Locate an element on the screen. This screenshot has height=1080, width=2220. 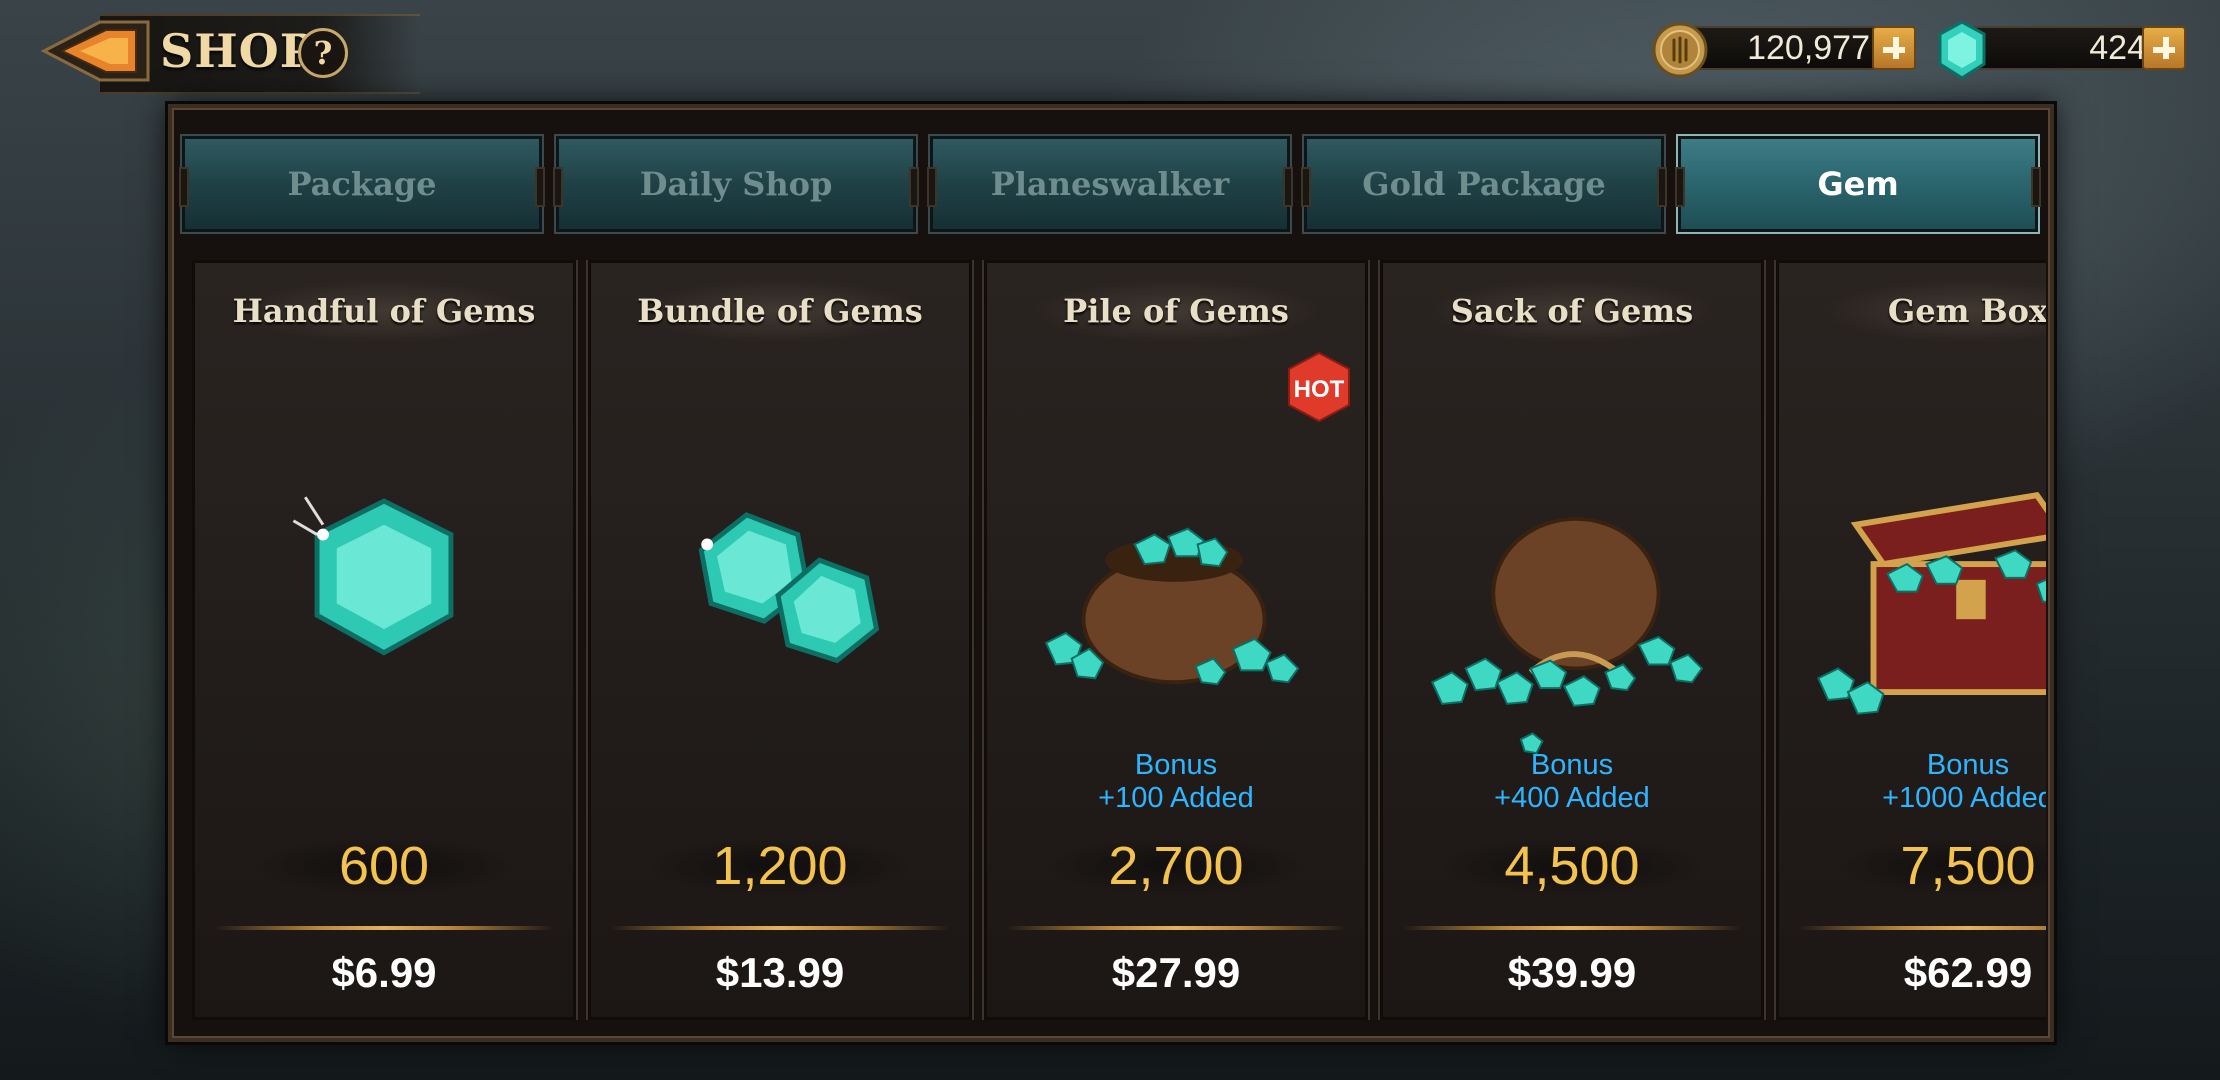
tab-label: Planeswalker is located at coordinates (1110, 184).